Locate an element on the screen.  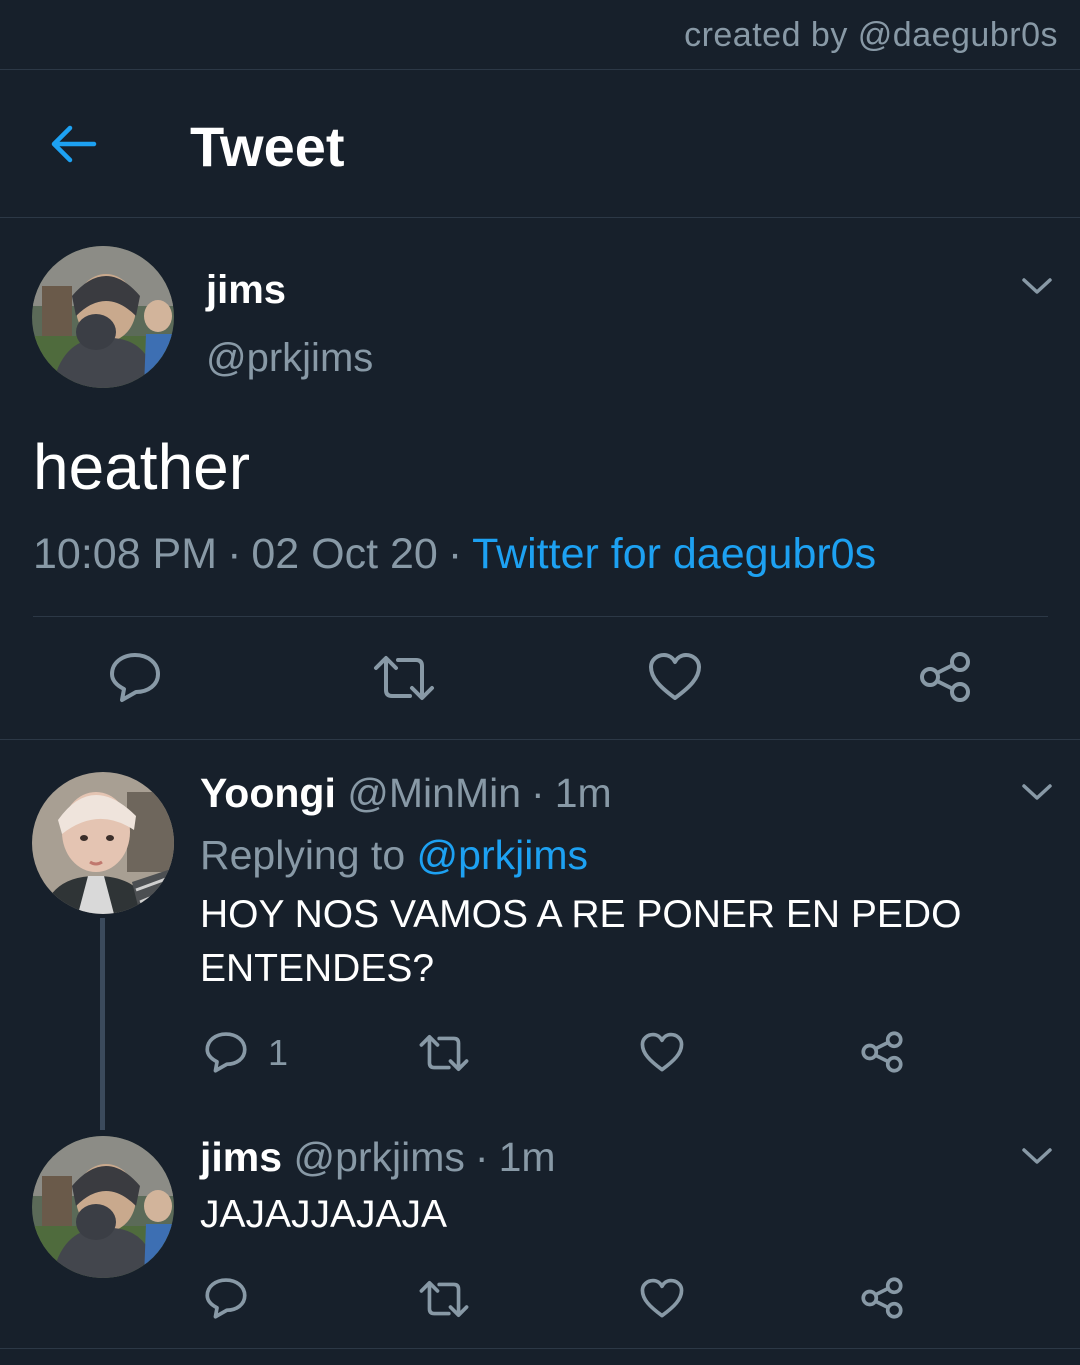
replying-to-label: Replying to is located at coordinates (303, 855).